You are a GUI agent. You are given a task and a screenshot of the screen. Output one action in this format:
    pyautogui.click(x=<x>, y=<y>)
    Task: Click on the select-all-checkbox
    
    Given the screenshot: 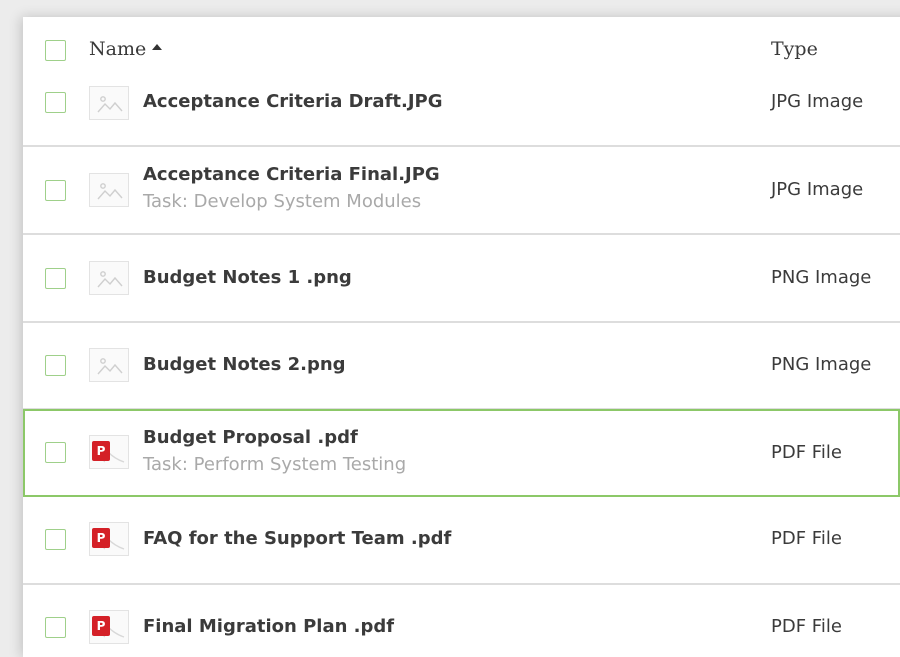 What is the action you would take?
    pyautogui.click(x=55, y=50)
    